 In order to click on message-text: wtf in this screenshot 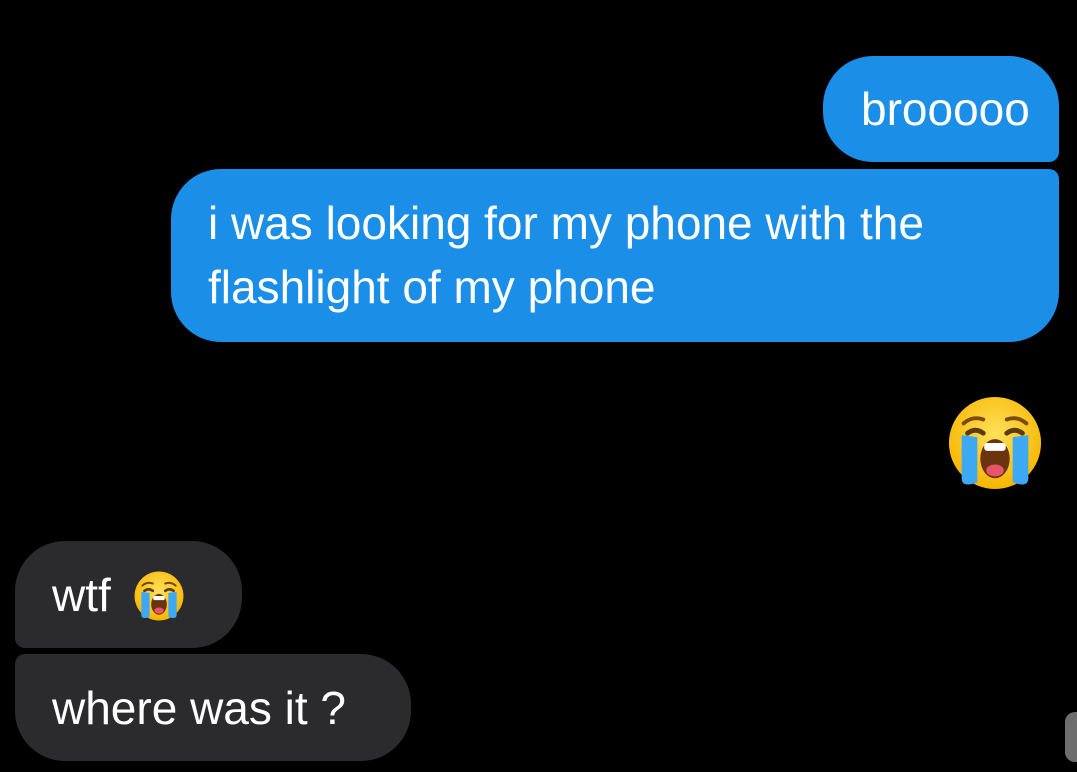, I will do `click(81, 595)`.